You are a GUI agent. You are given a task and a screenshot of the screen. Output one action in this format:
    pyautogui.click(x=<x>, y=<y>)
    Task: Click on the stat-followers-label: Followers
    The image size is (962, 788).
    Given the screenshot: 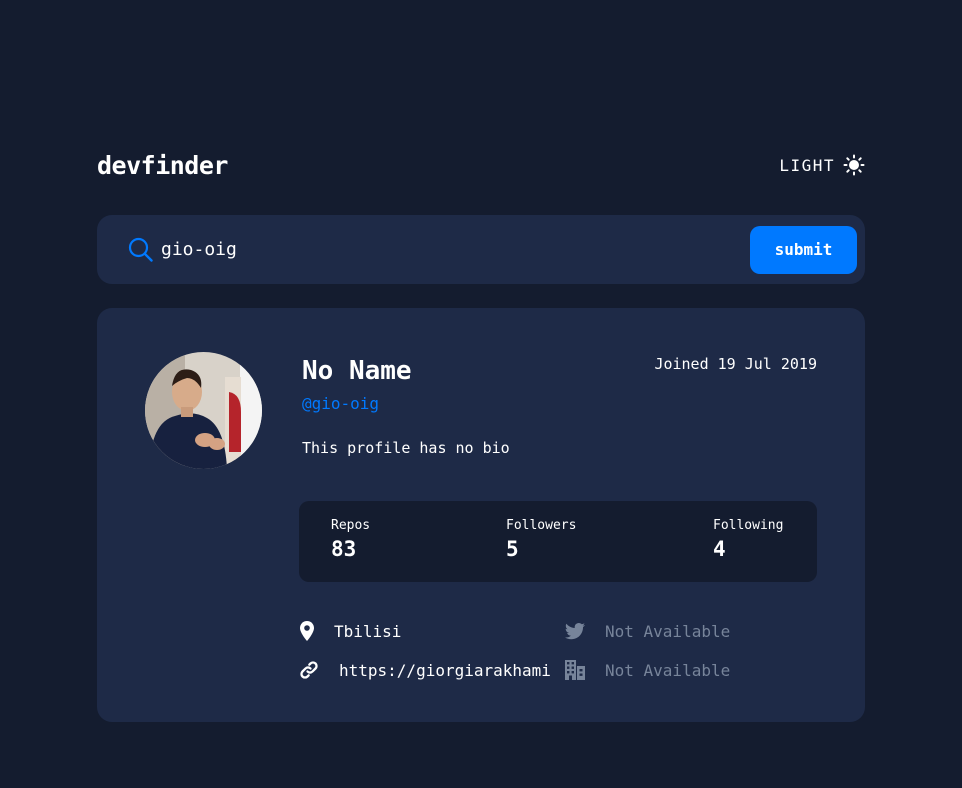 What is the action you would take?
    pyautogui.click(x=541, y=525)
    